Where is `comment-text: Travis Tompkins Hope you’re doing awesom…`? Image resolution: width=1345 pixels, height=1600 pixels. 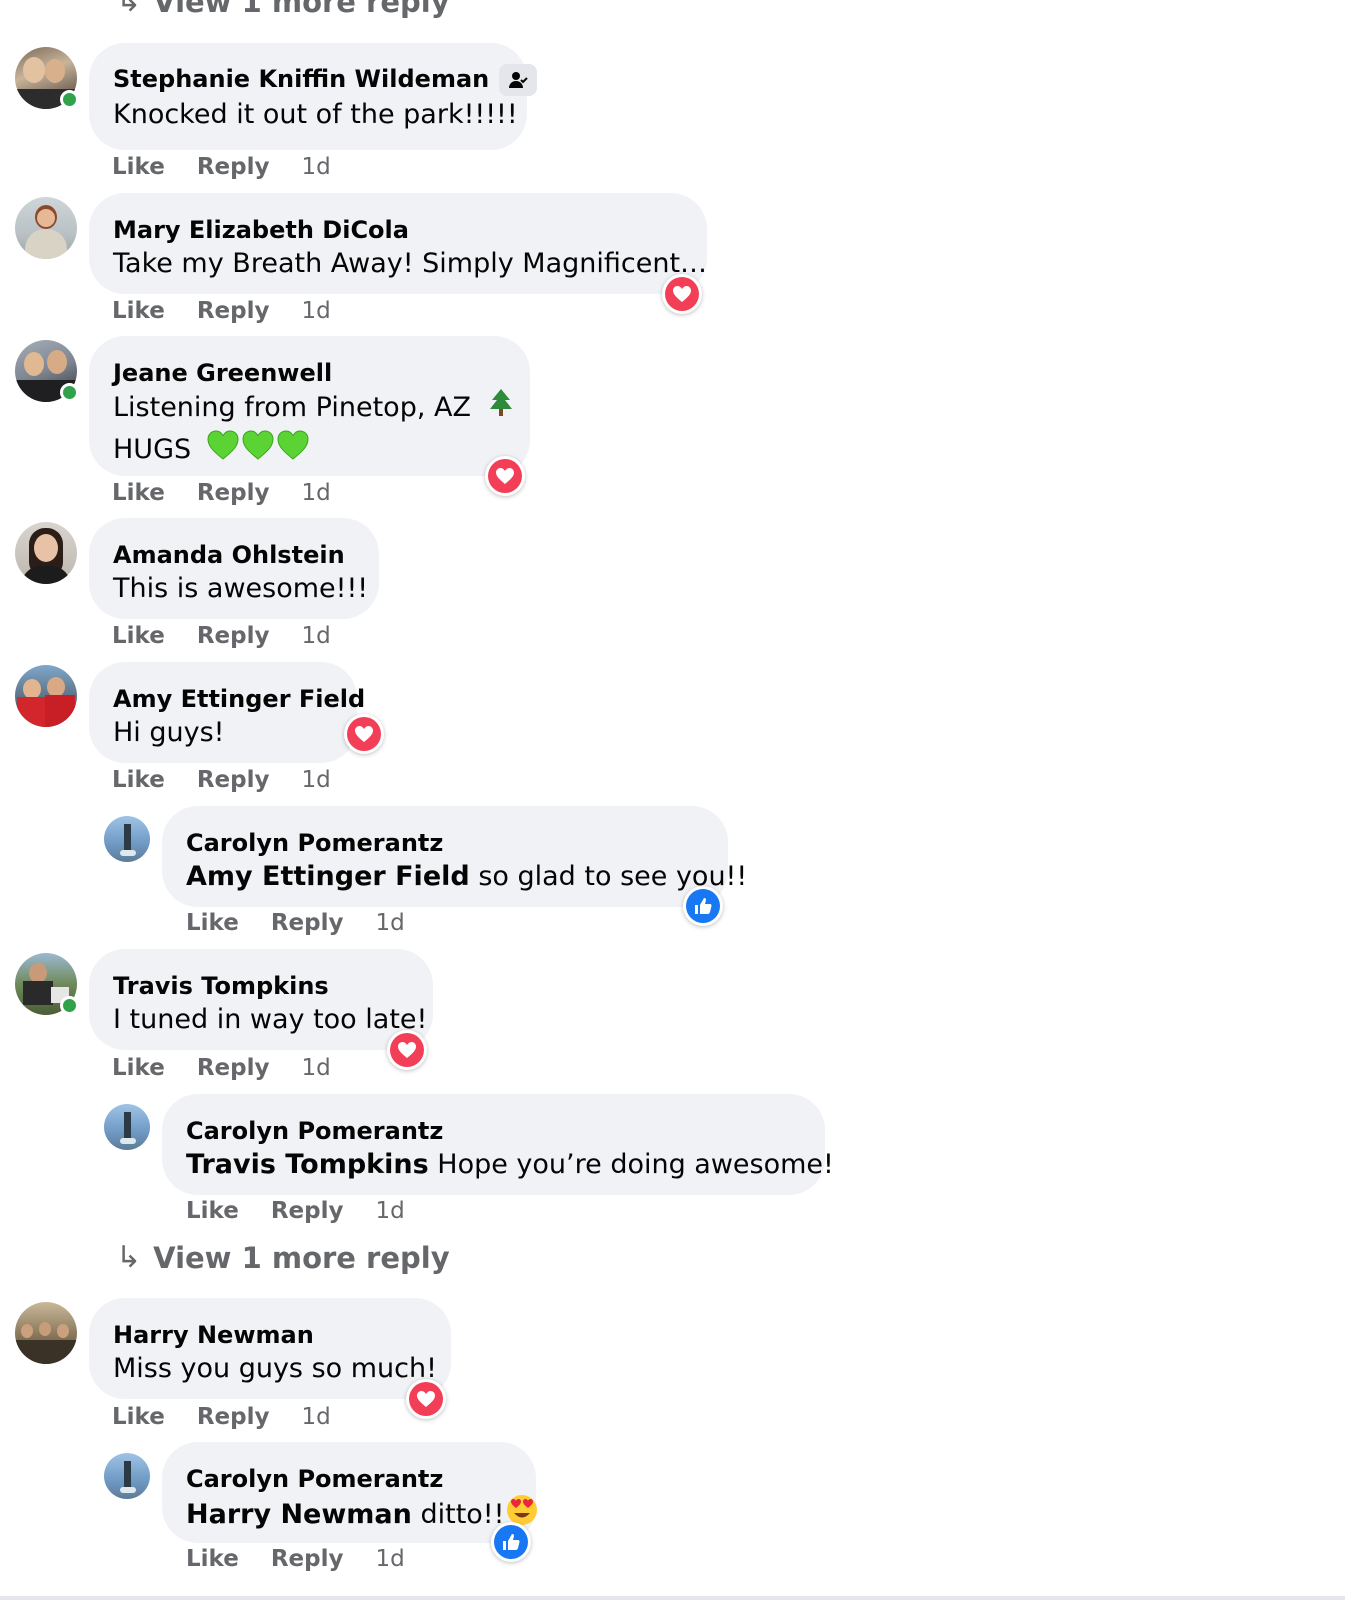
comment-text: Travis Tompkins Hope you’re doing awesom… is located at coordinates (510, 1164).